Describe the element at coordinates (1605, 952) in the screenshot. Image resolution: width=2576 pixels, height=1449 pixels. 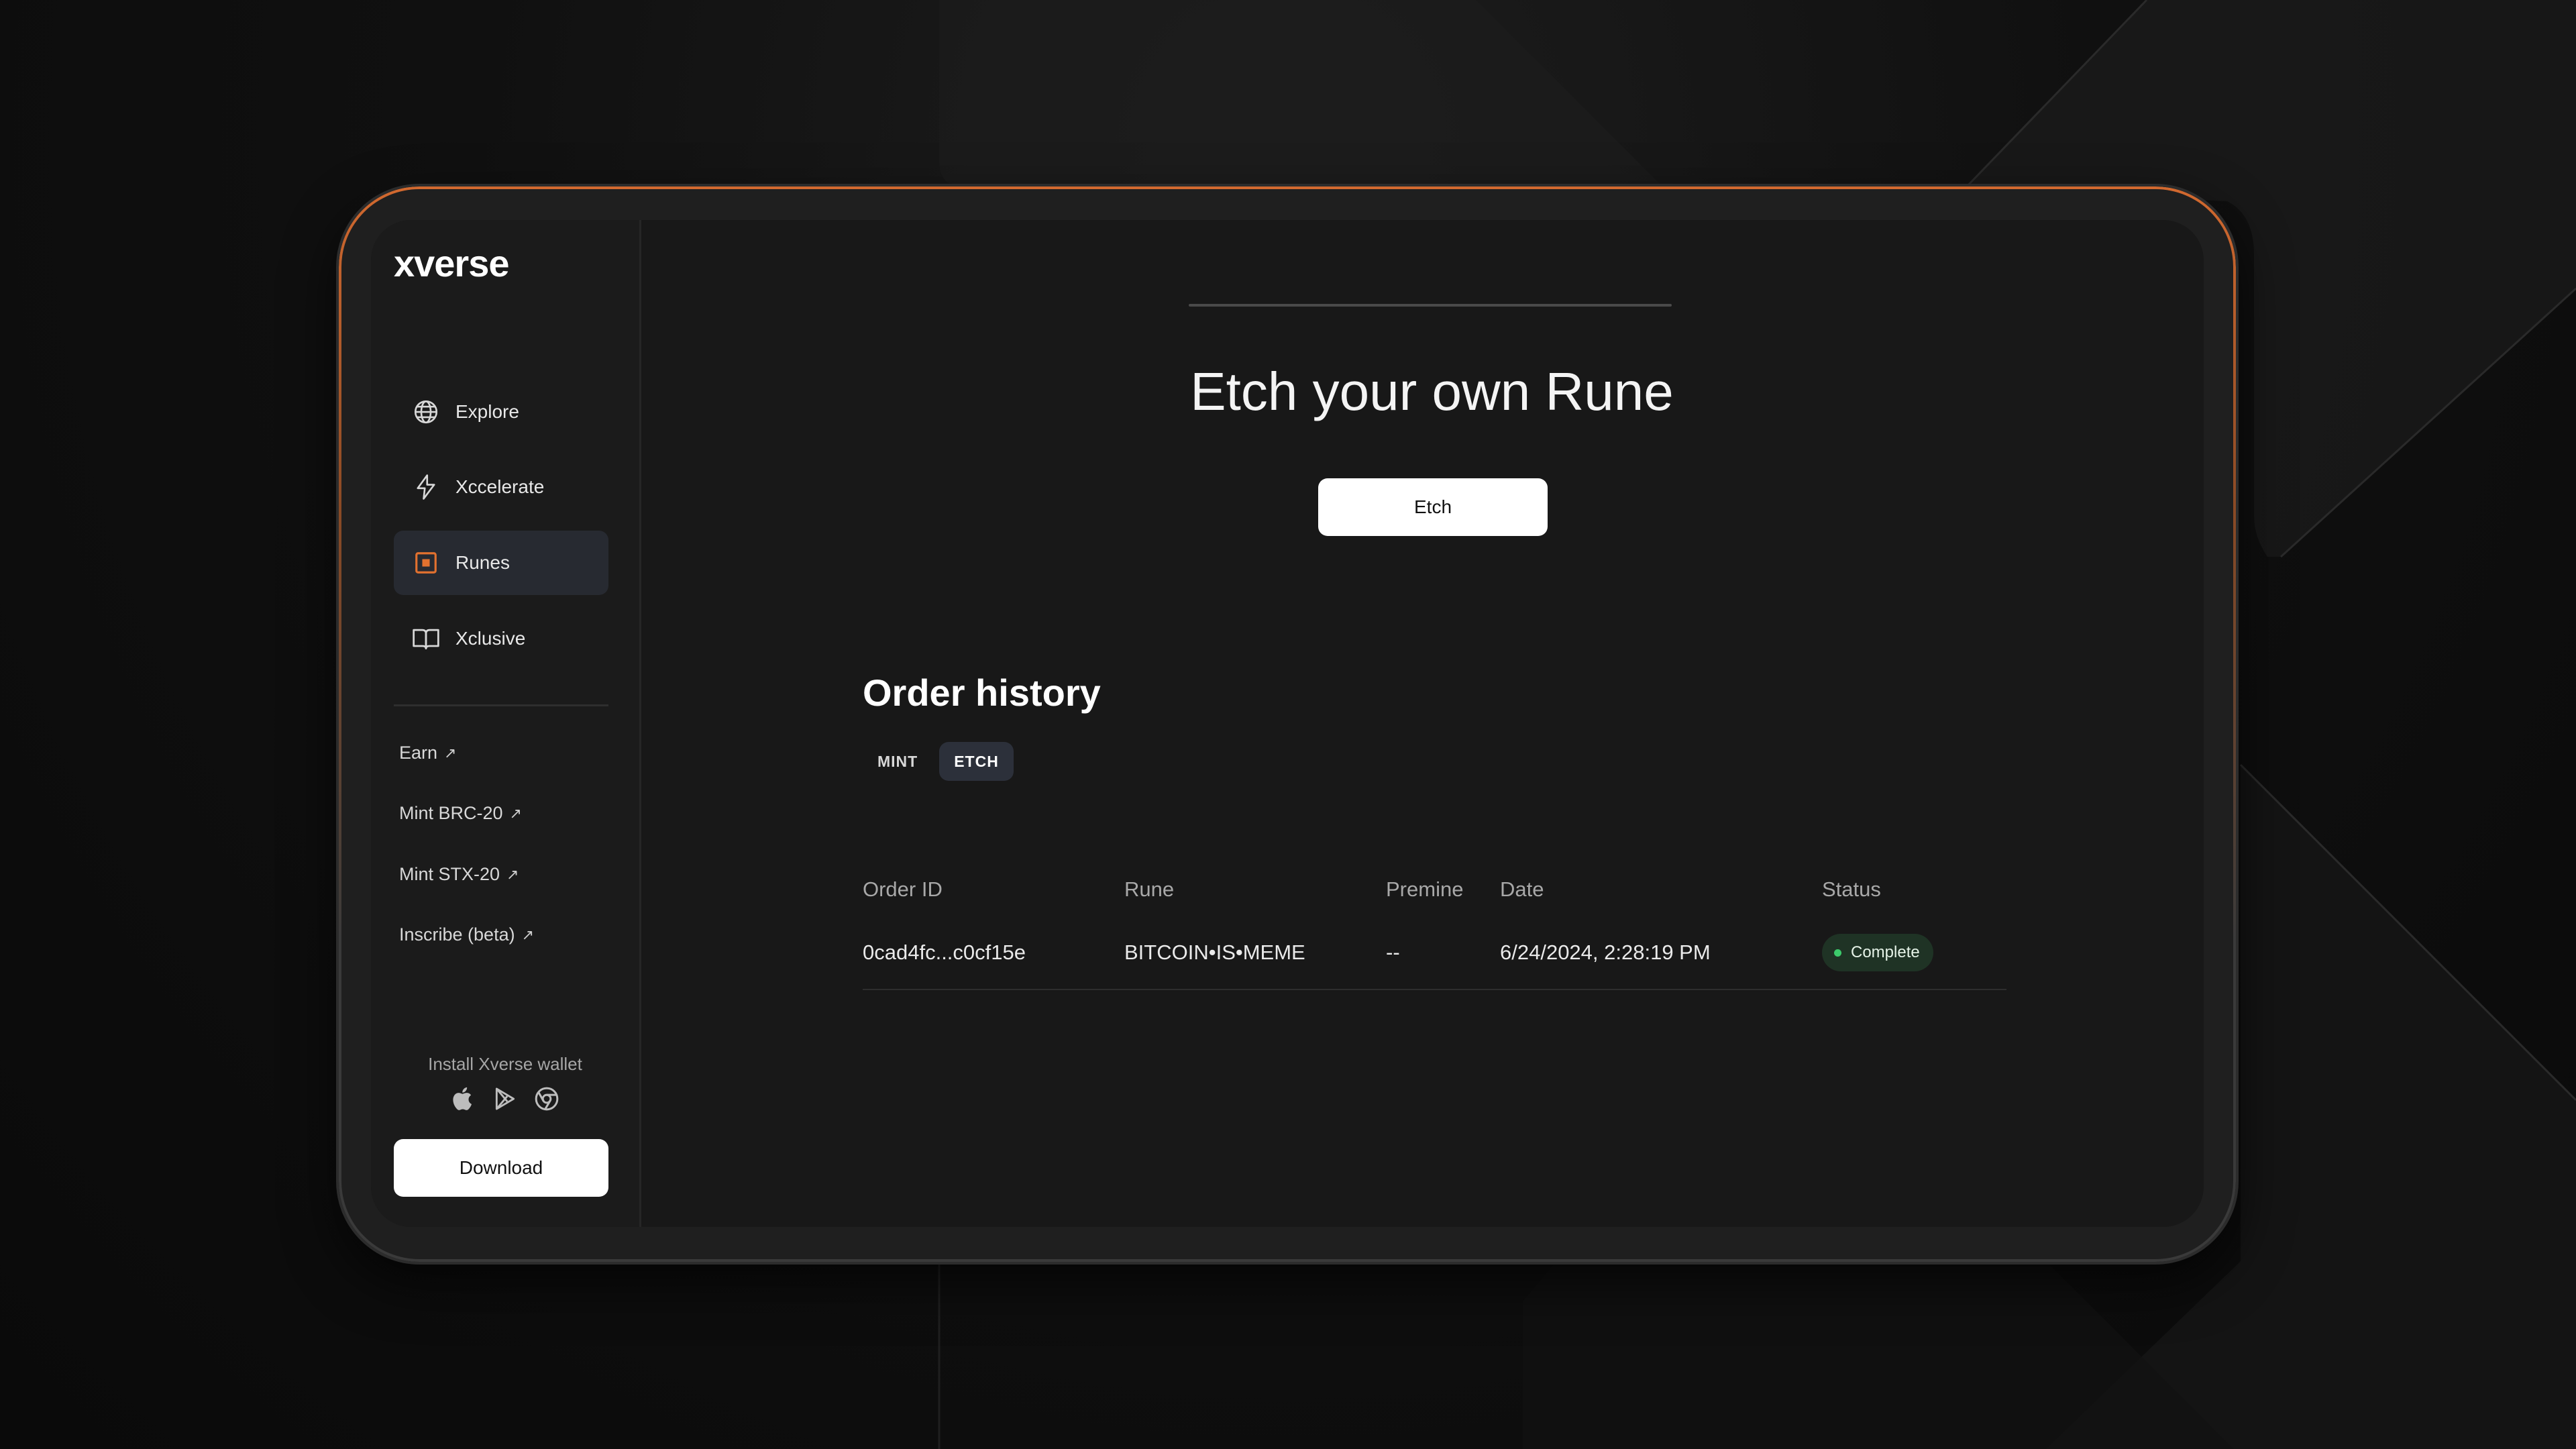
I see `cell-date: 6/24/2024, 2:28:19 PM` at that location.